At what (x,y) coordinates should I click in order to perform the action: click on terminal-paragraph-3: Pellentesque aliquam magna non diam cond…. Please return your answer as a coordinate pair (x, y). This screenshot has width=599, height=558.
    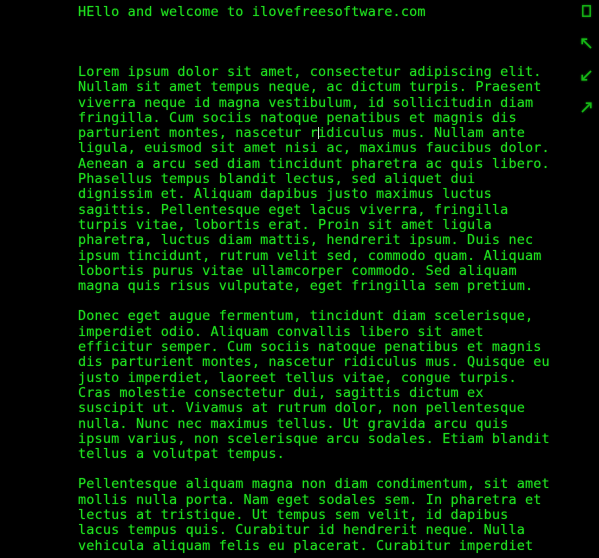
    Looking at the image, I should click on (314, 515).